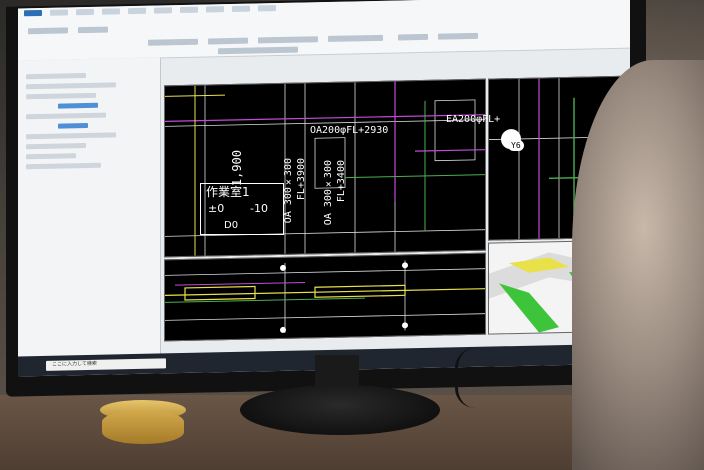 This screenshot has height=470, width=704. I want to click on taskbar-search: ここに入力して検索, so click(106, 364).